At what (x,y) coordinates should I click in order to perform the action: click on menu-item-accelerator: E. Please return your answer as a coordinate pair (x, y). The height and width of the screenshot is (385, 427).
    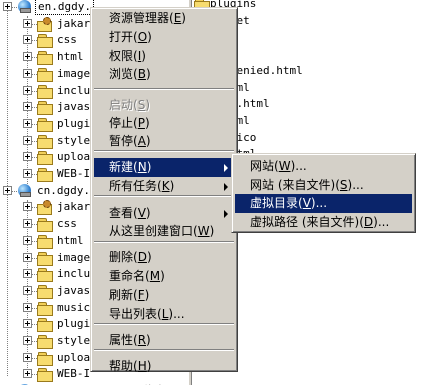
    Looking at the image, I should click on (177, 18).